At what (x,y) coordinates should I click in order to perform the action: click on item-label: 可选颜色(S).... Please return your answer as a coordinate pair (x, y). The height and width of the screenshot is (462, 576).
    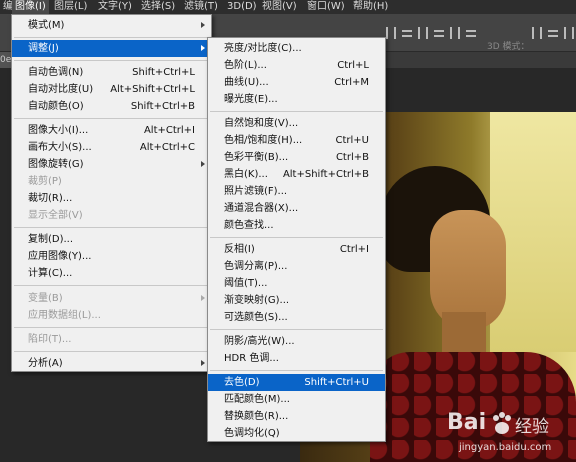
    Looking at the image, I should click on (256, 317).